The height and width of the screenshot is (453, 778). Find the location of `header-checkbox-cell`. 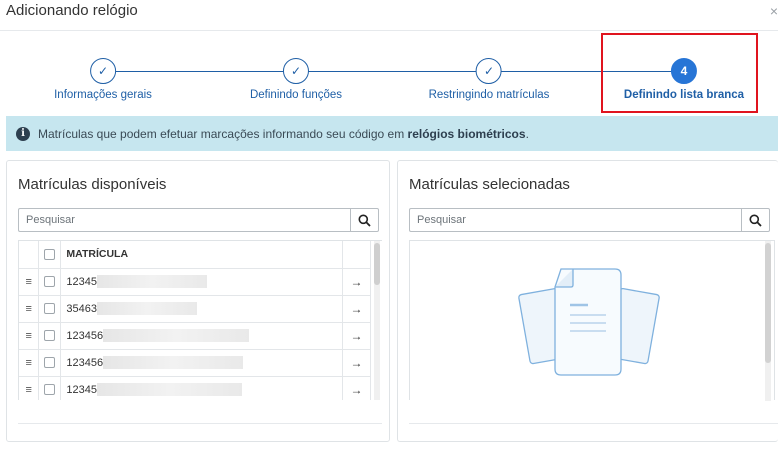

header-checkbox-cell is located at coordinates (50, 255).